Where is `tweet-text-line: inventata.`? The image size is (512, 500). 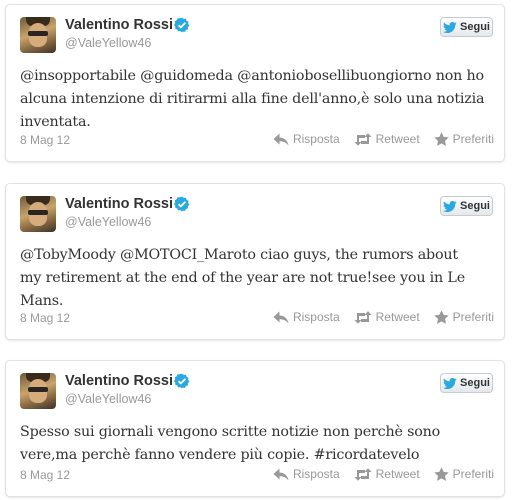 tweet-text-line: inventata. is located at coordinates (55, 122).